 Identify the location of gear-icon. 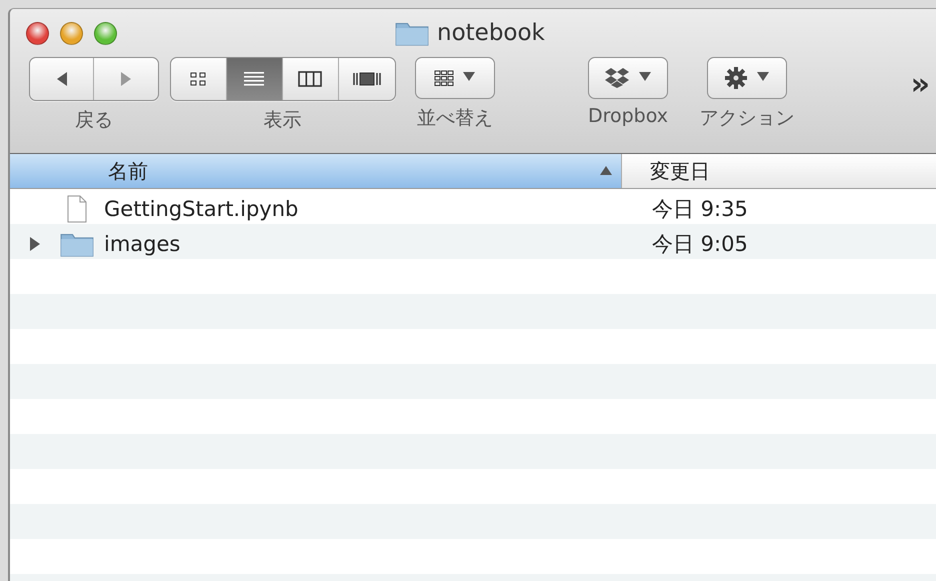
(736, 78).